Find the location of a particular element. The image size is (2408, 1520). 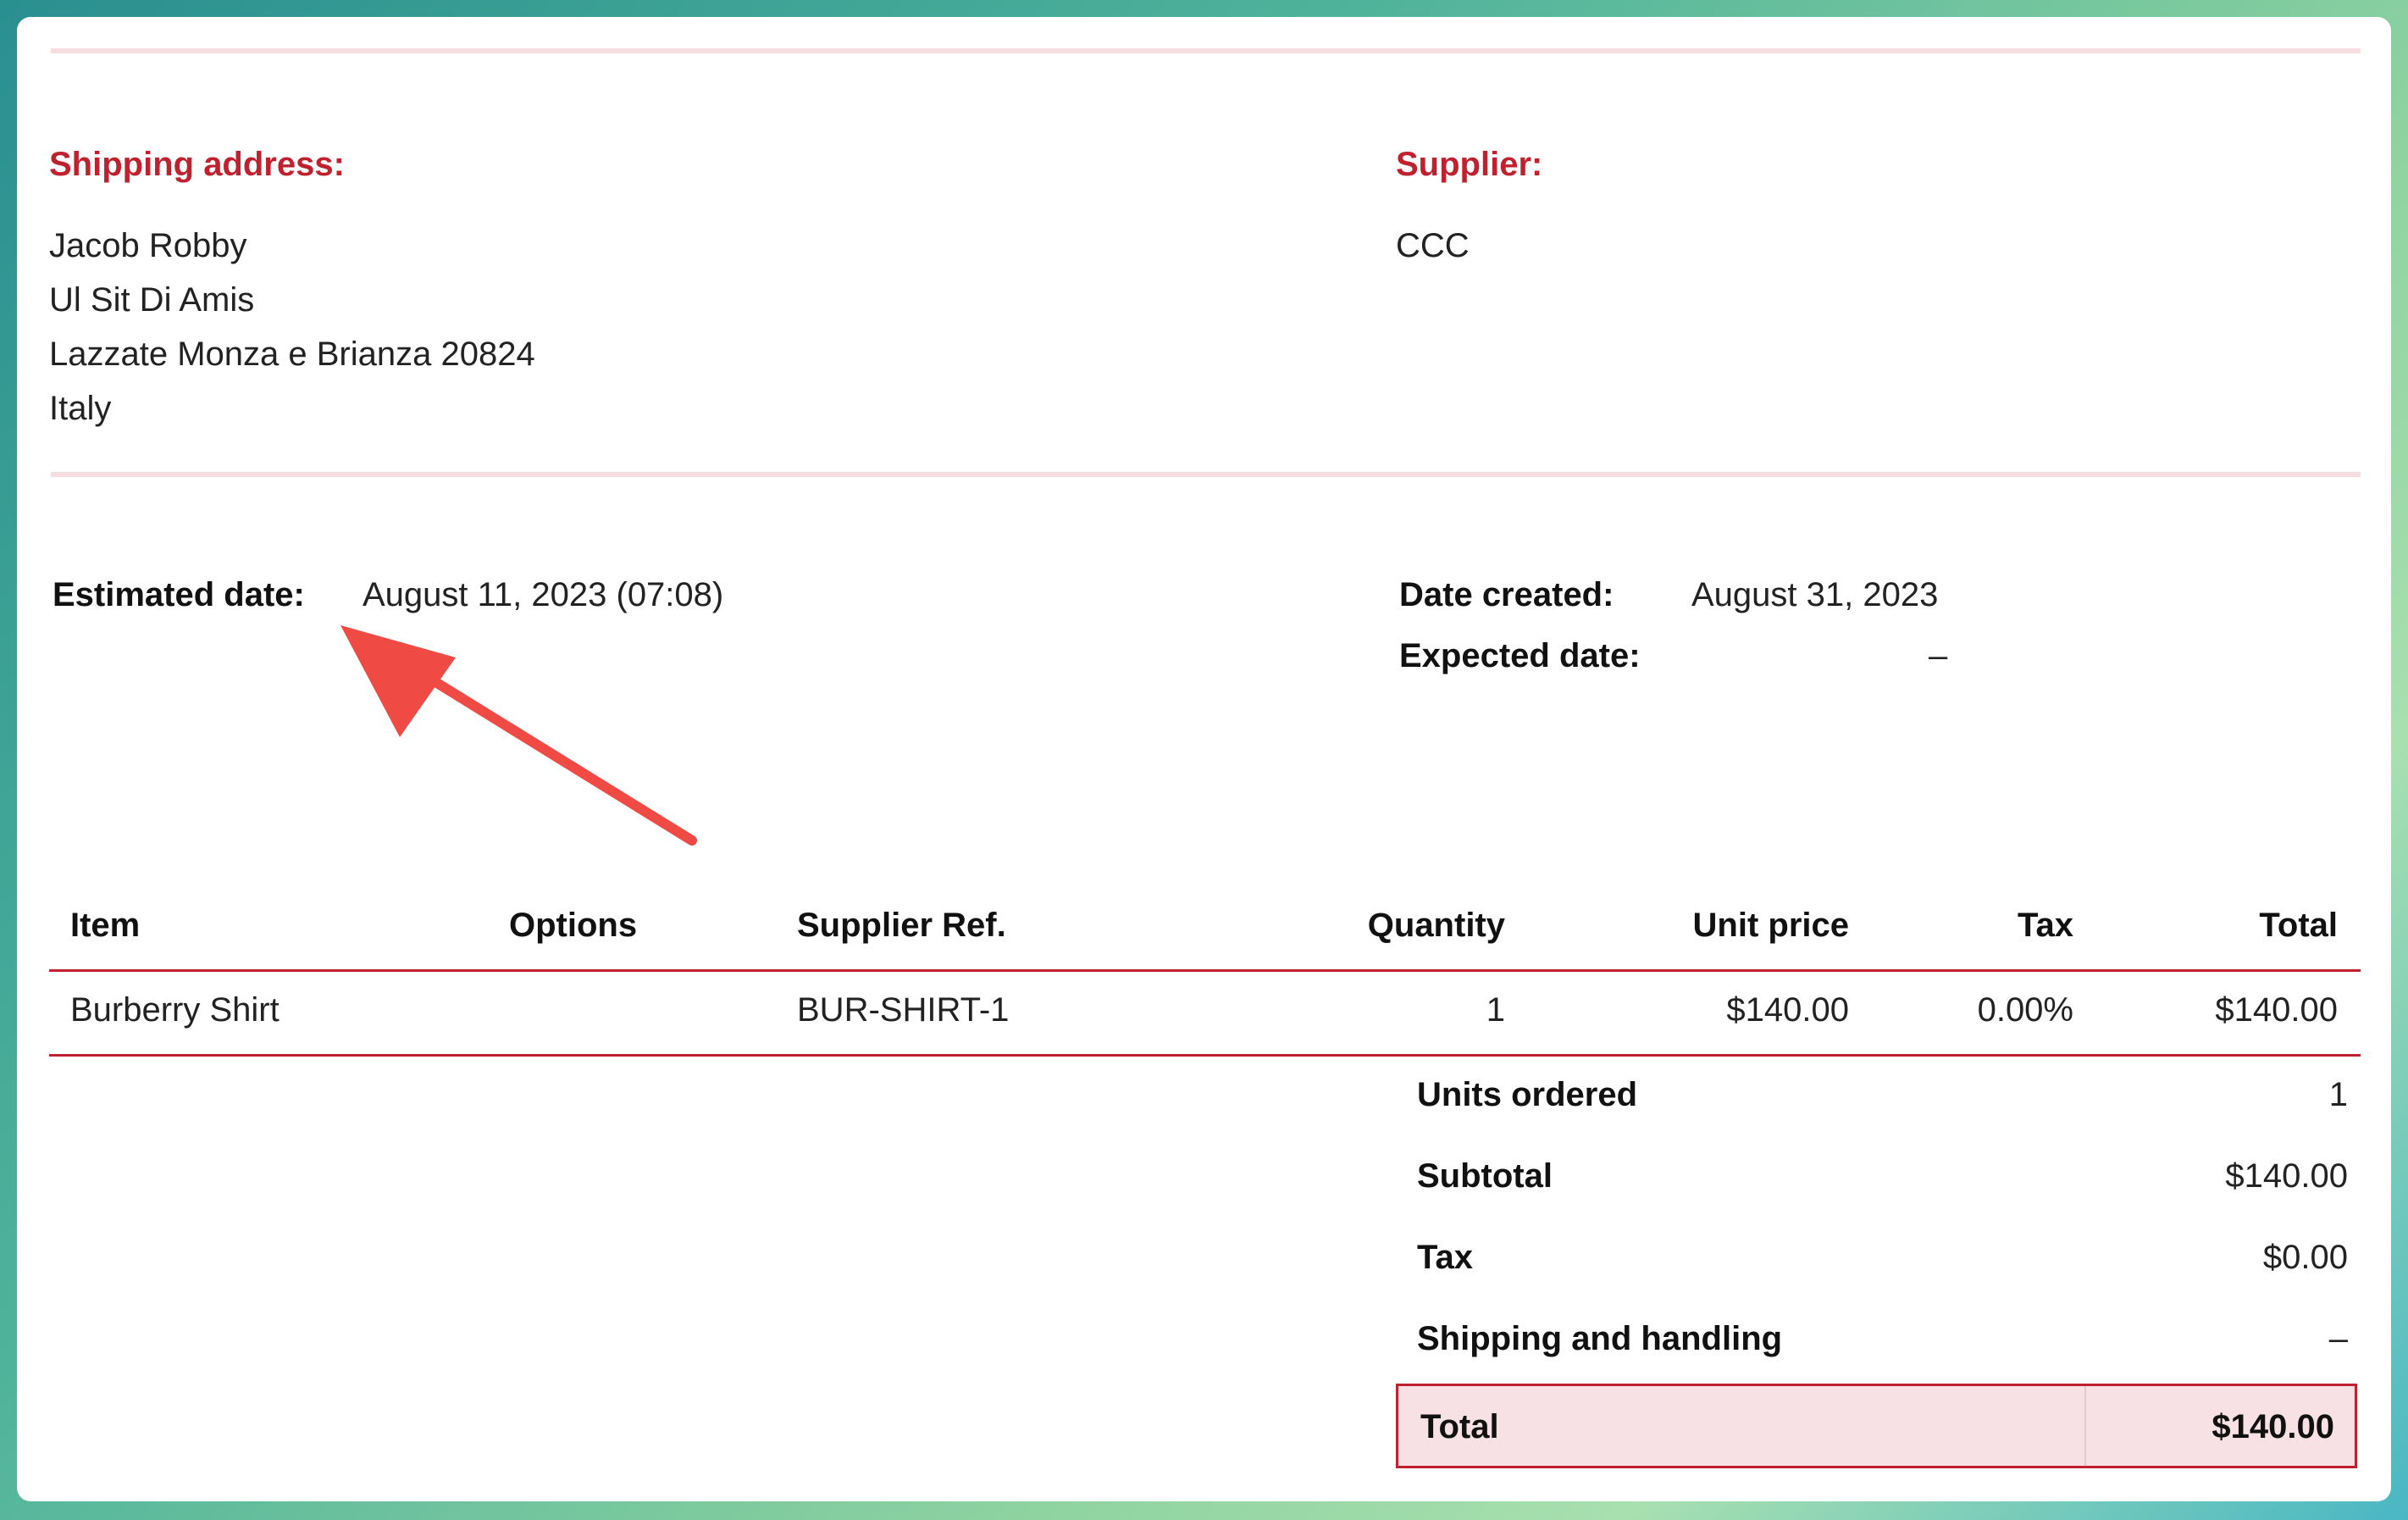

estimated-date-label: Estimated date: is located at coordinates (179, 594).